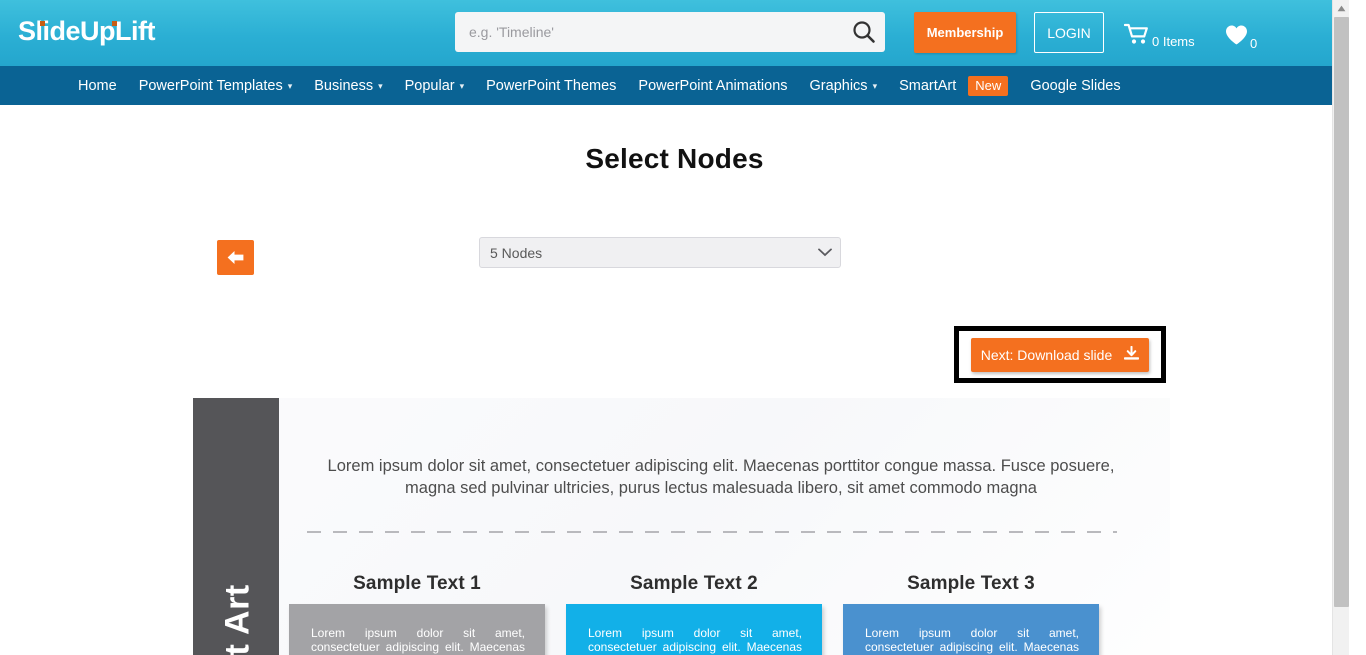  What do you see at coordinates (417, 583) in the screenshot?
I see `card-title: Sample Text 1` at bounding box center [417, 583].